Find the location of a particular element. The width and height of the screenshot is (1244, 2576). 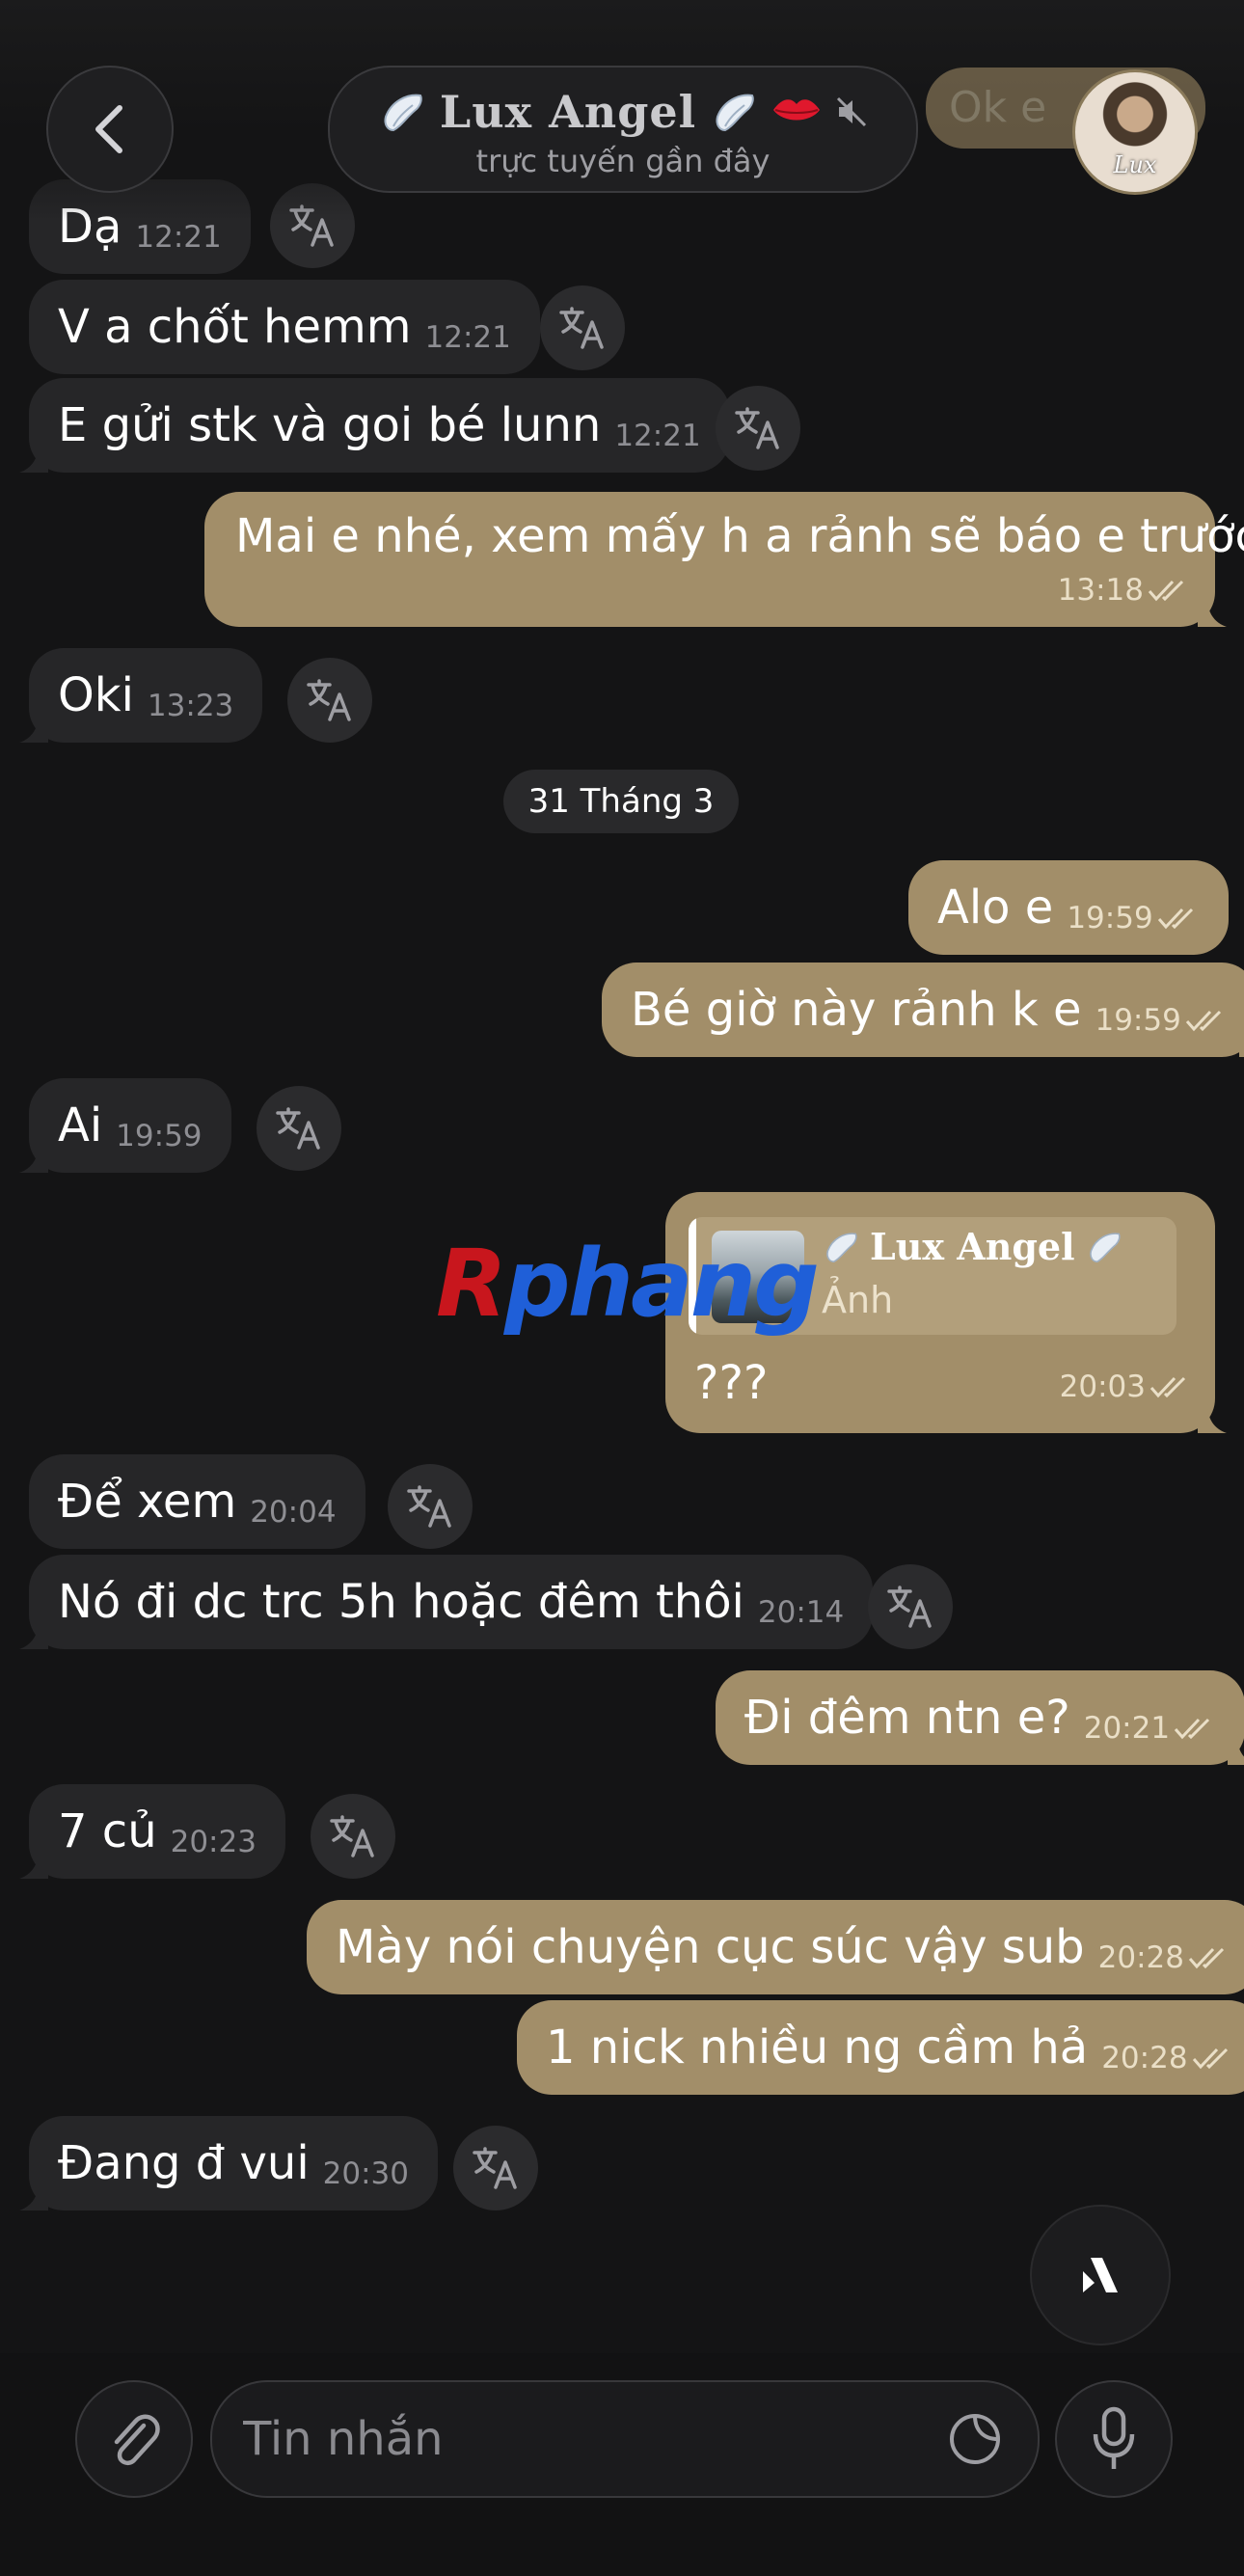

message-bubble: Alo e 19:59 is located at coordinates (1068, 907).